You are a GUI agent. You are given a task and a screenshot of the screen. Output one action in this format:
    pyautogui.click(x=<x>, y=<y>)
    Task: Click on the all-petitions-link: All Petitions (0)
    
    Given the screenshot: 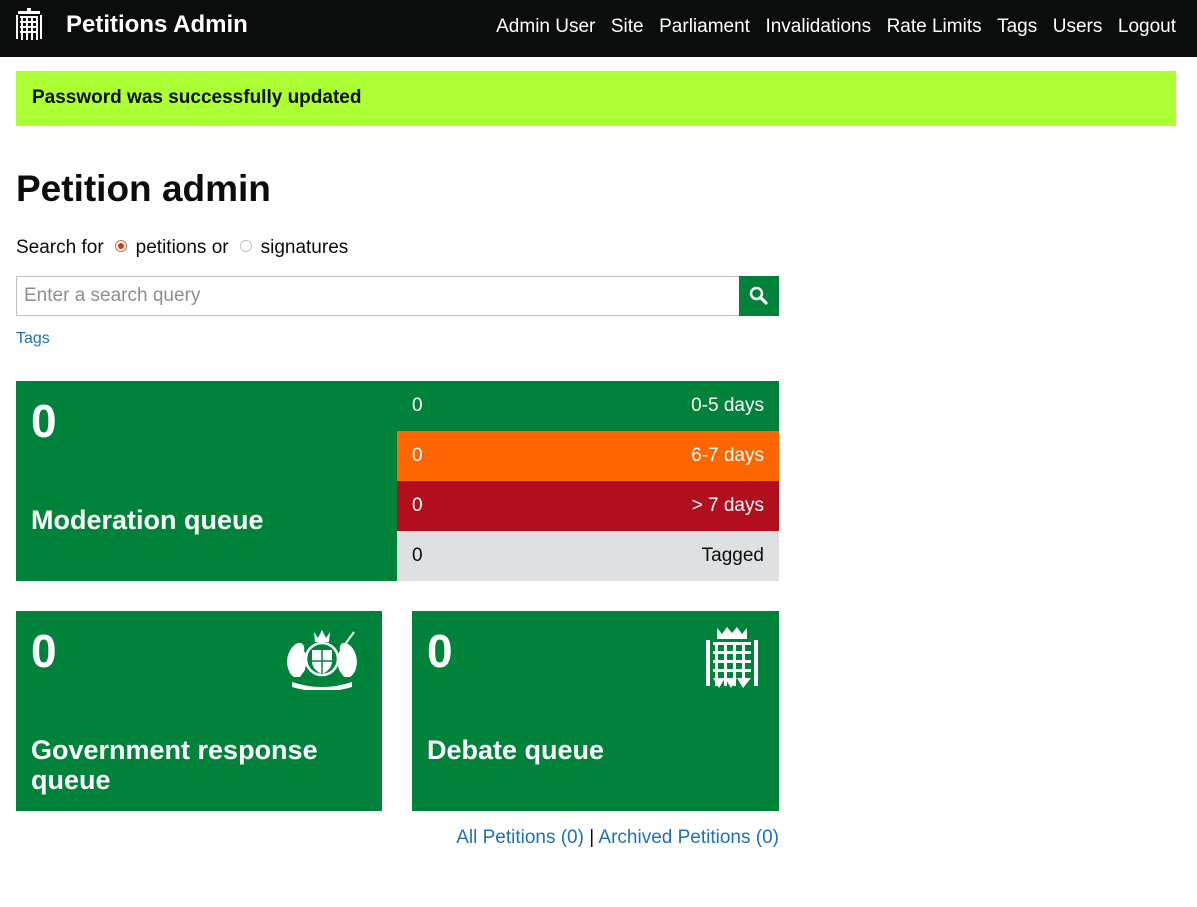 What is the action you would take?
    pyautogui.click(x=520, y=837)
    